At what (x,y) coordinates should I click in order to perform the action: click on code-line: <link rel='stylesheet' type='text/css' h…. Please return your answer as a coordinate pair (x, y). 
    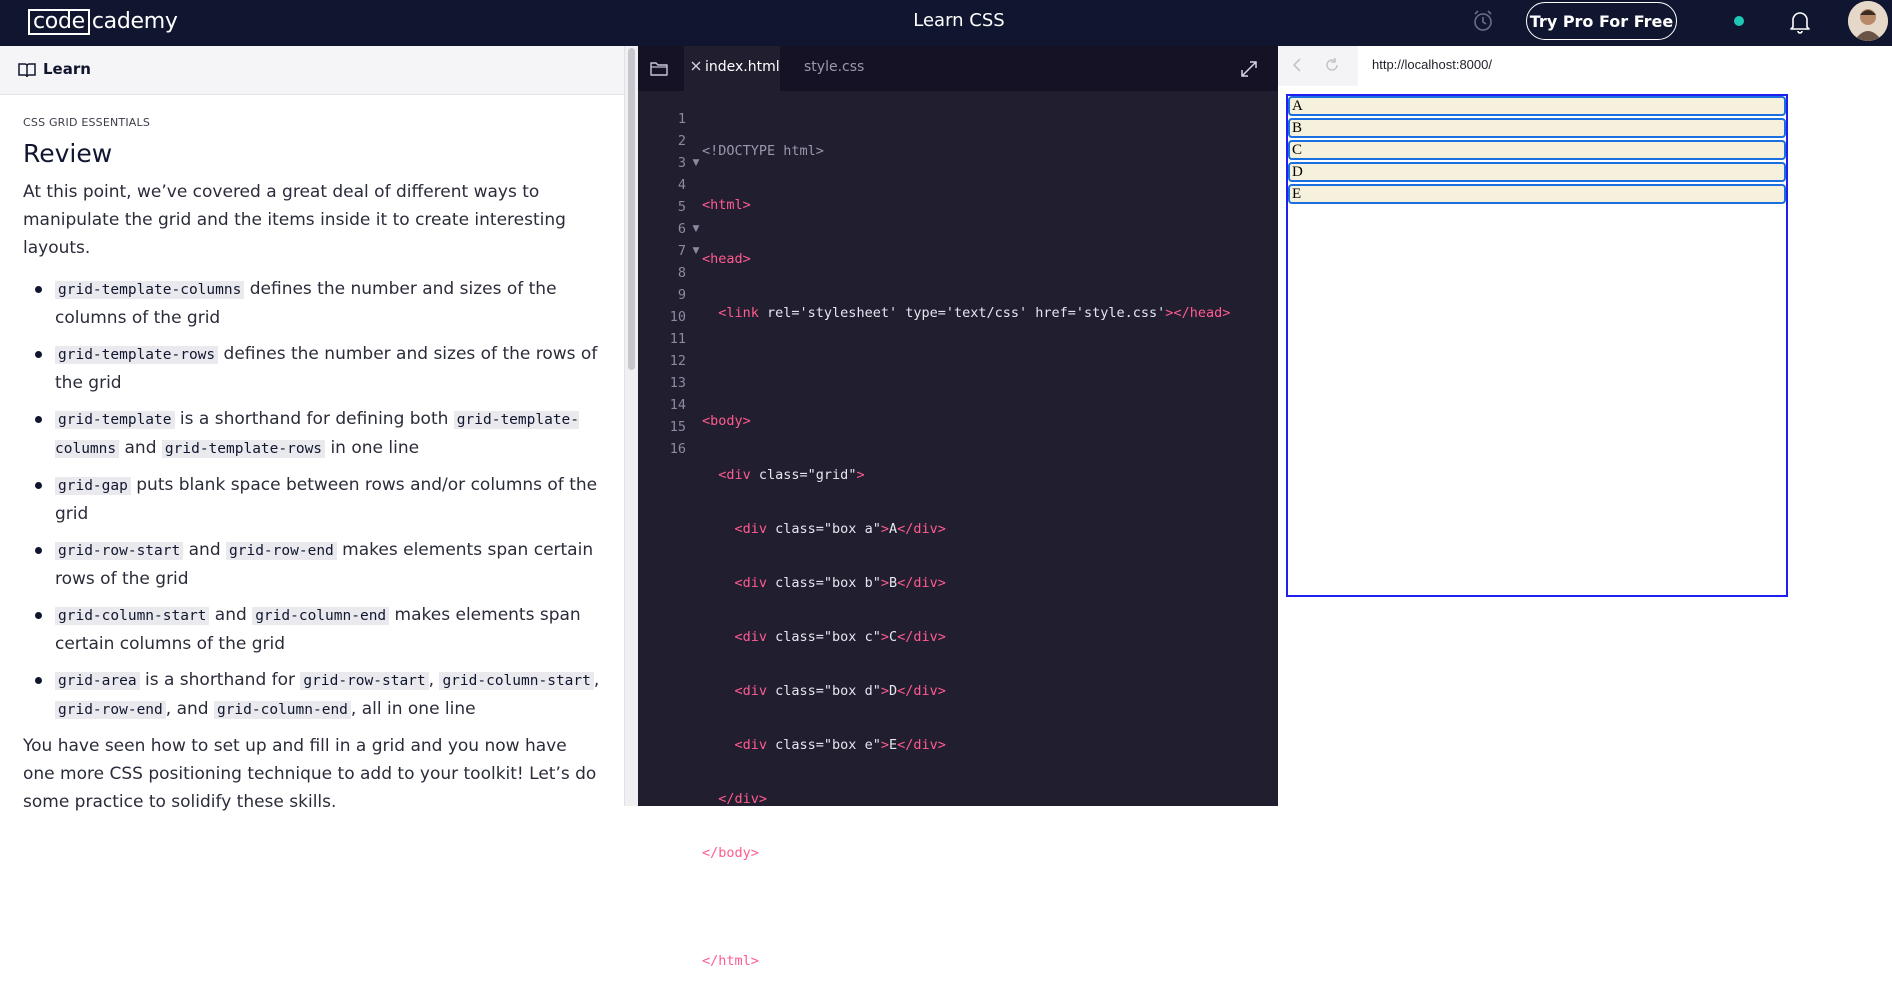
    Looking at the image, I should click on (974, 313).